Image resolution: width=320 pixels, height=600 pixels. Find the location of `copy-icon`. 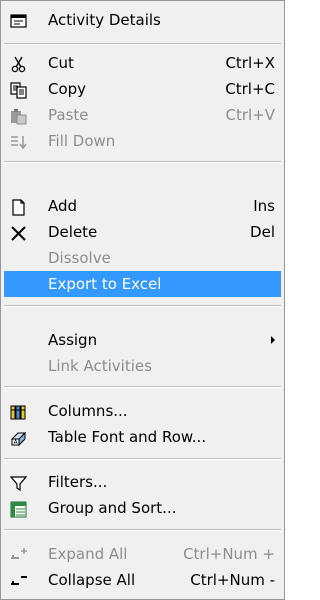

copy-icon is located at coordinates (18, 90).